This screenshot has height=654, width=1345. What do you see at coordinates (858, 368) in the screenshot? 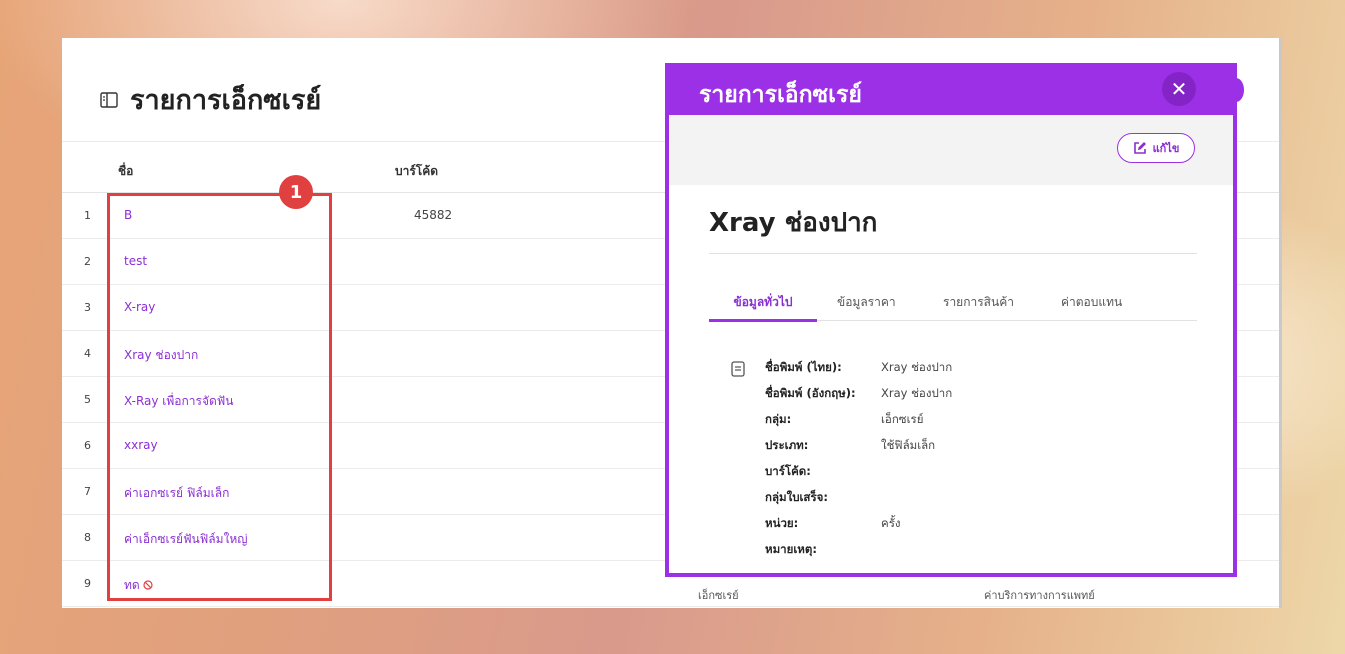
I see `detail-row: ชื่อพิมพ์ (ไทย): Xray ช่องปาก` at bounding box center [858, 368].